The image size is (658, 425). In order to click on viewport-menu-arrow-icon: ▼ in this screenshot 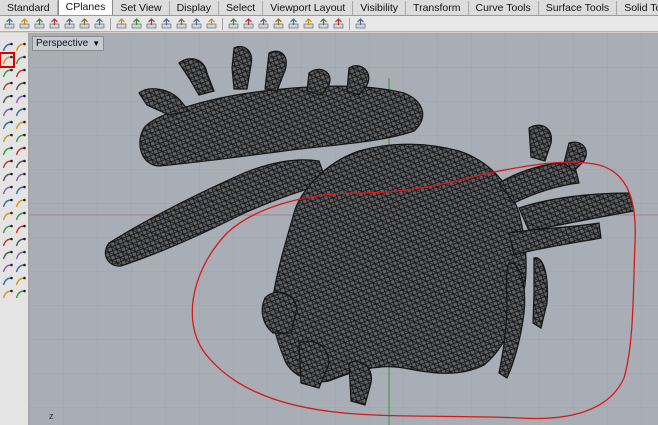, I will do `click(96, 43)`.